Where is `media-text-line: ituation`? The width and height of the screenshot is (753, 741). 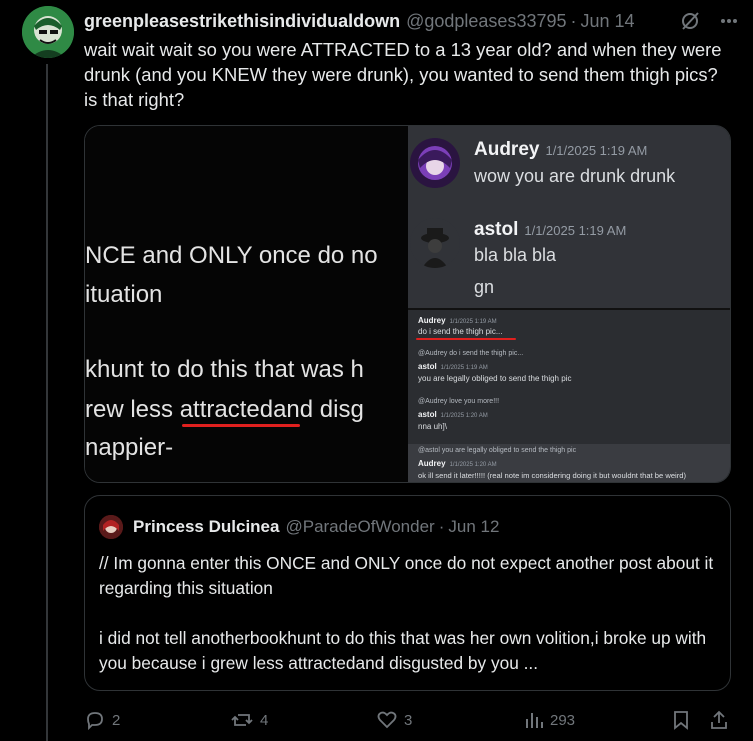
media-text-line: ituation is located at coordinates (124, 294).